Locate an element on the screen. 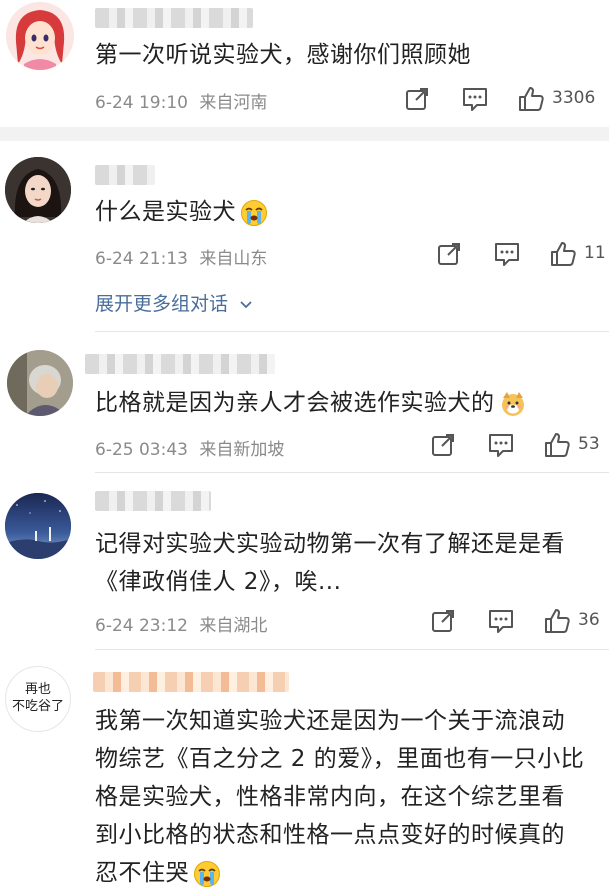 This screenshot has width=609, height=892. section-divider is located at coordinates (304, 134).